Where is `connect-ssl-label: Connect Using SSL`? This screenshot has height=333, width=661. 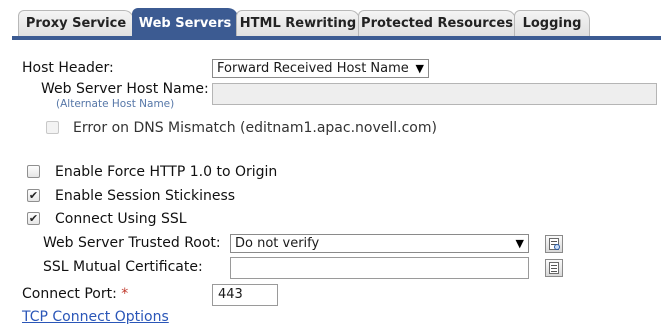
connect-ssl-label: Connect Using SSL is located at coordinates (121, 219).